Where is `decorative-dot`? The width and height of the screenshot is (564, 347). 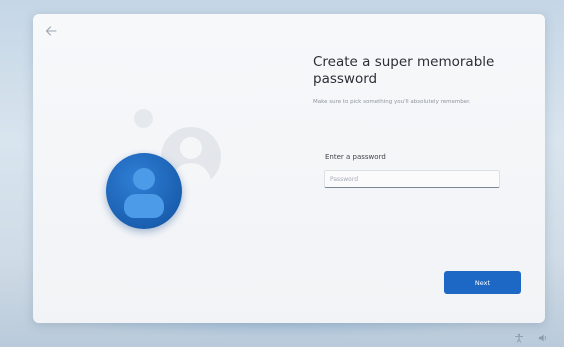 decorative-dot is located at coordinates (143, 118).